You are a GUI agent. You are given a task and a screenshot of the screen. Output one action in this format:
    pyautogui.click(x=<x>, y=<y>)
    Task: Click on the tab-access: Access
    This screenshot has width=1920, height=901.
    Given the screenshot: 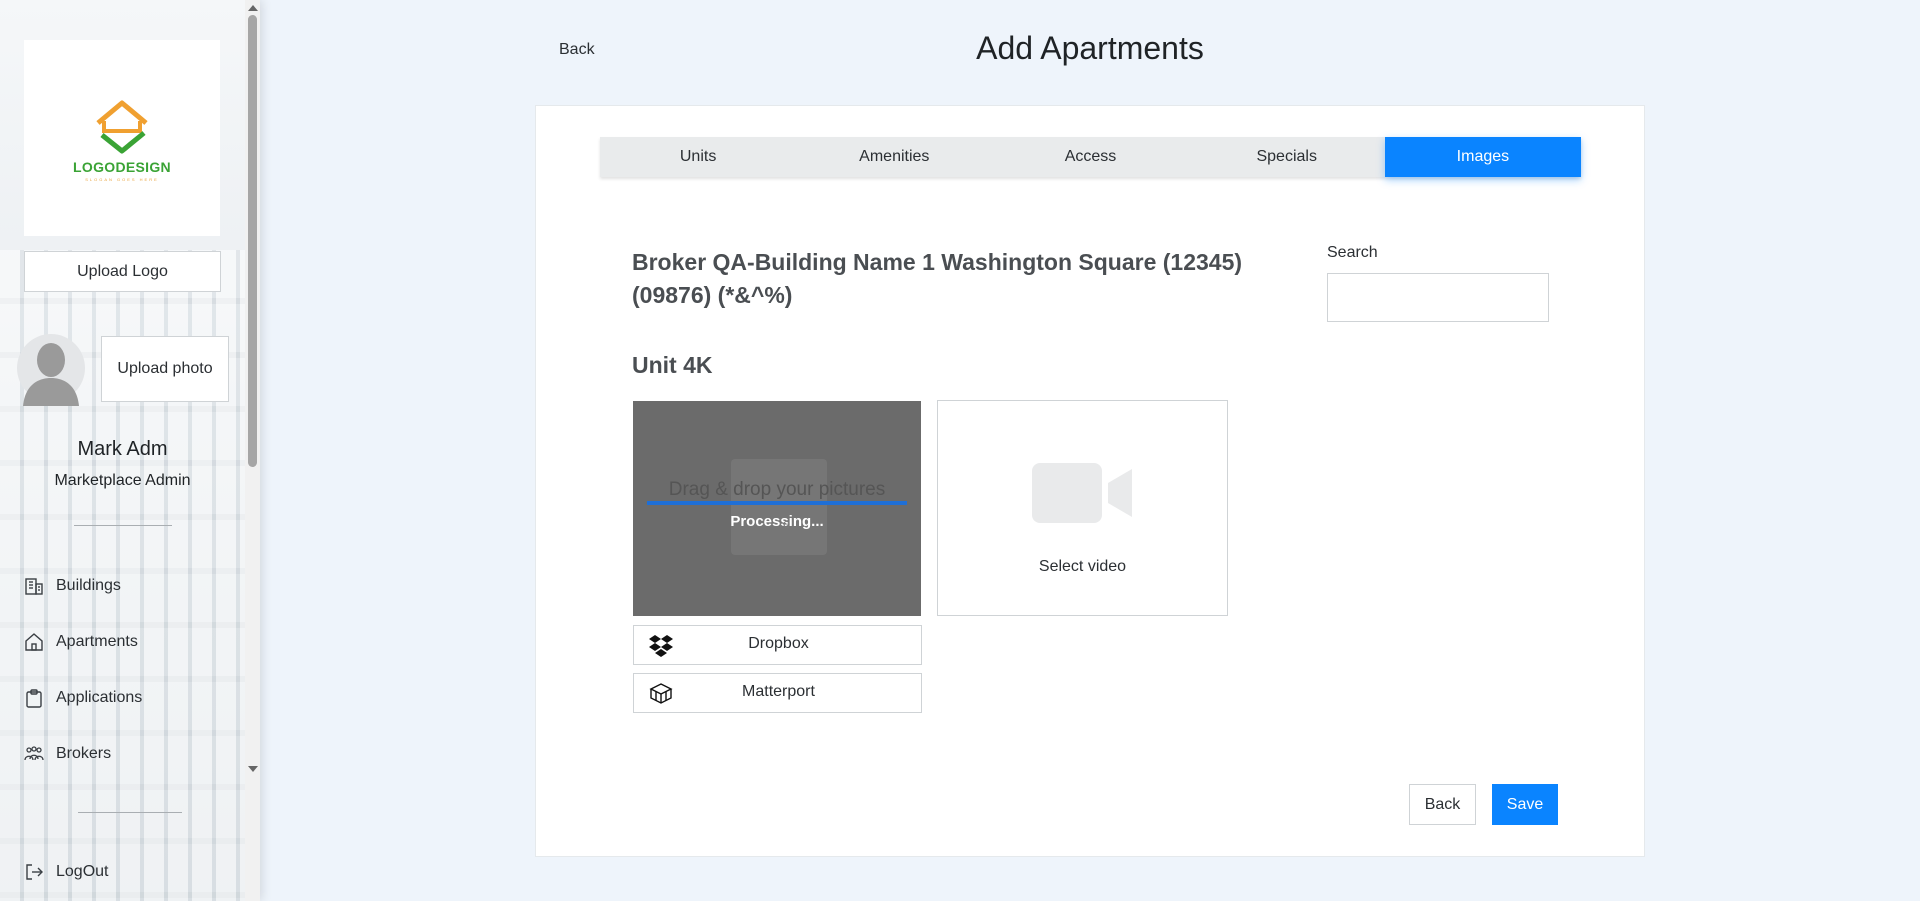 What is the action you would take?
    pyautogui.click(x=1090, y=157)
    